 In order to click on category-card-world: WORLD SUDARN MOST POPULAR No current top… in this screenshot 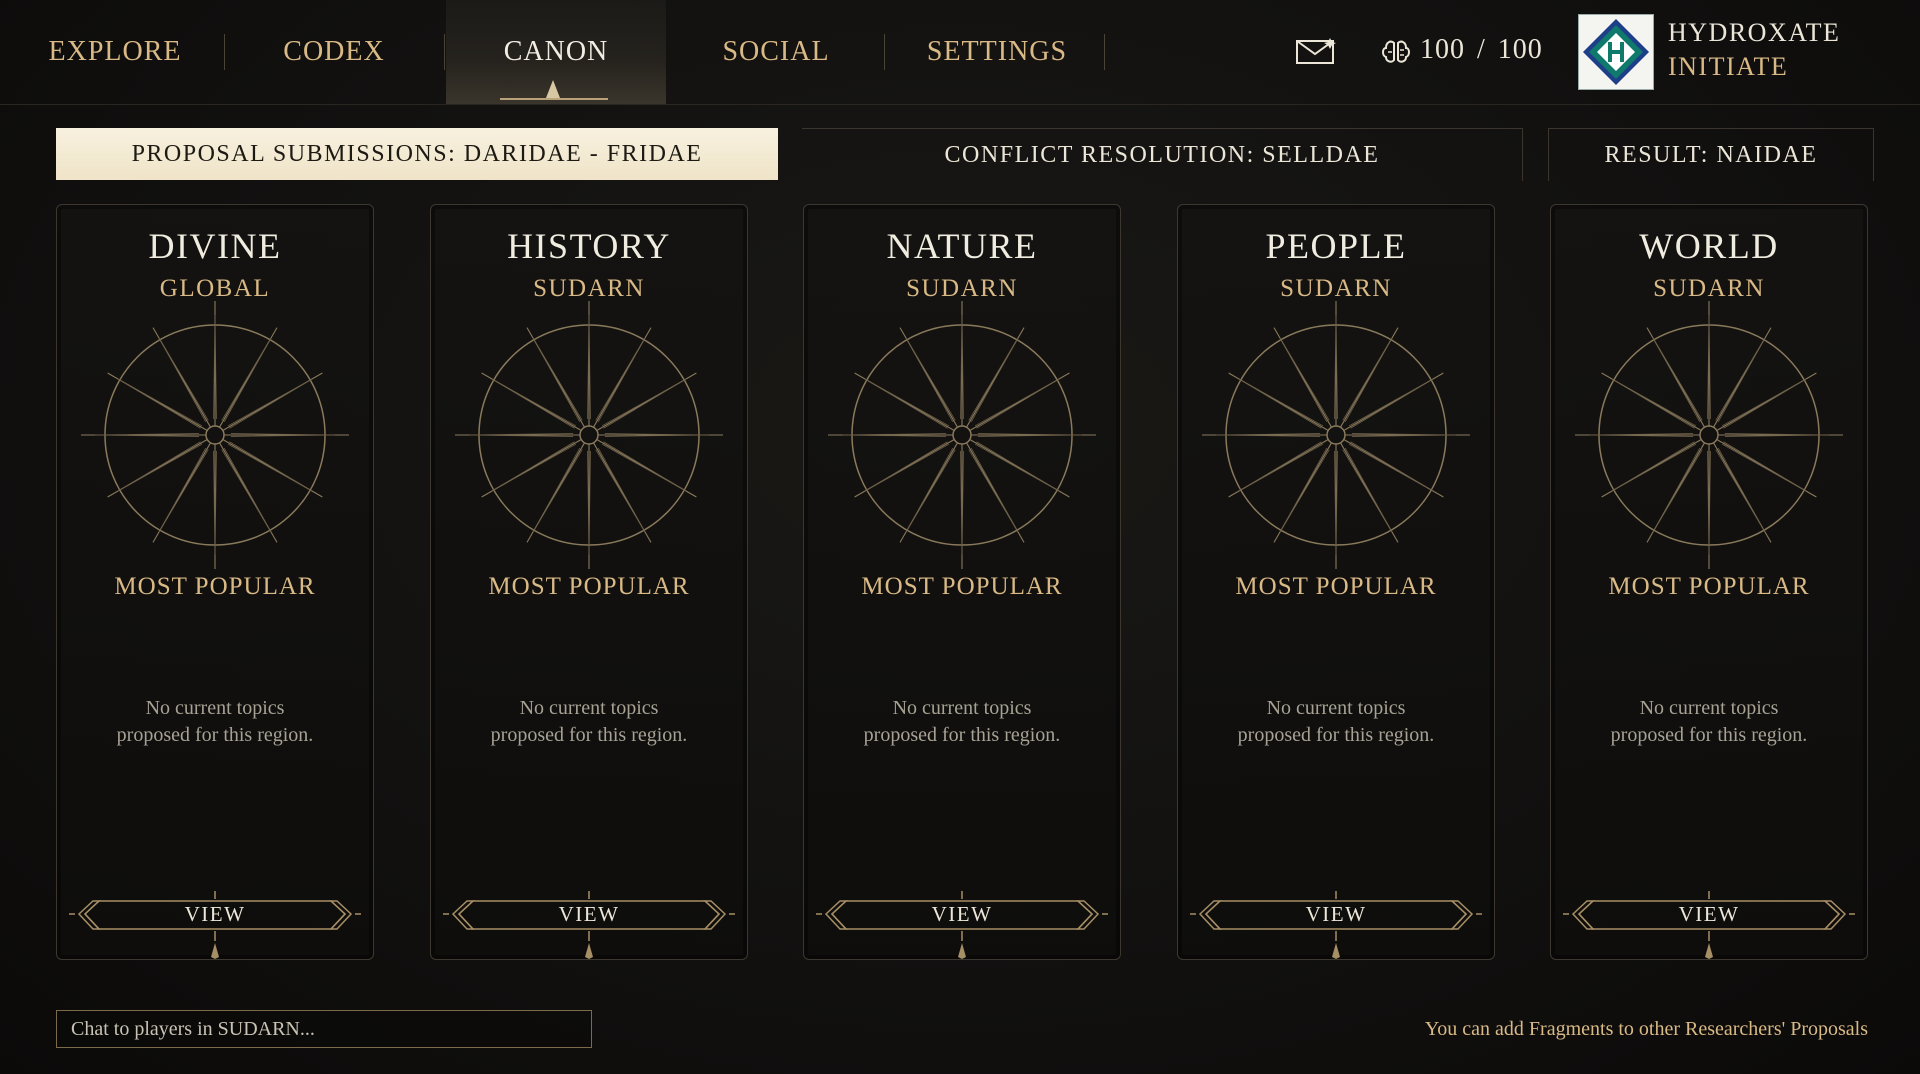, I will do `click(1709, 582)`.